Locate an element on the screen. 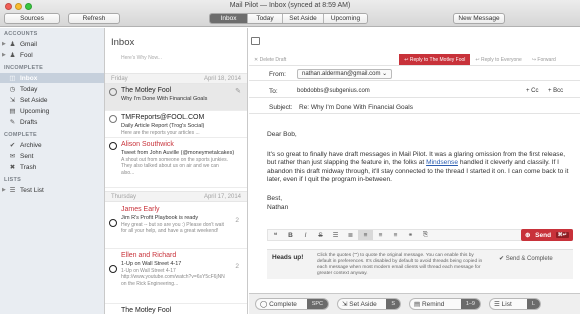 The height and width of the screenshot is (314, 580). set-aside-icon: ⇲ is located at coordinates (12, 100).